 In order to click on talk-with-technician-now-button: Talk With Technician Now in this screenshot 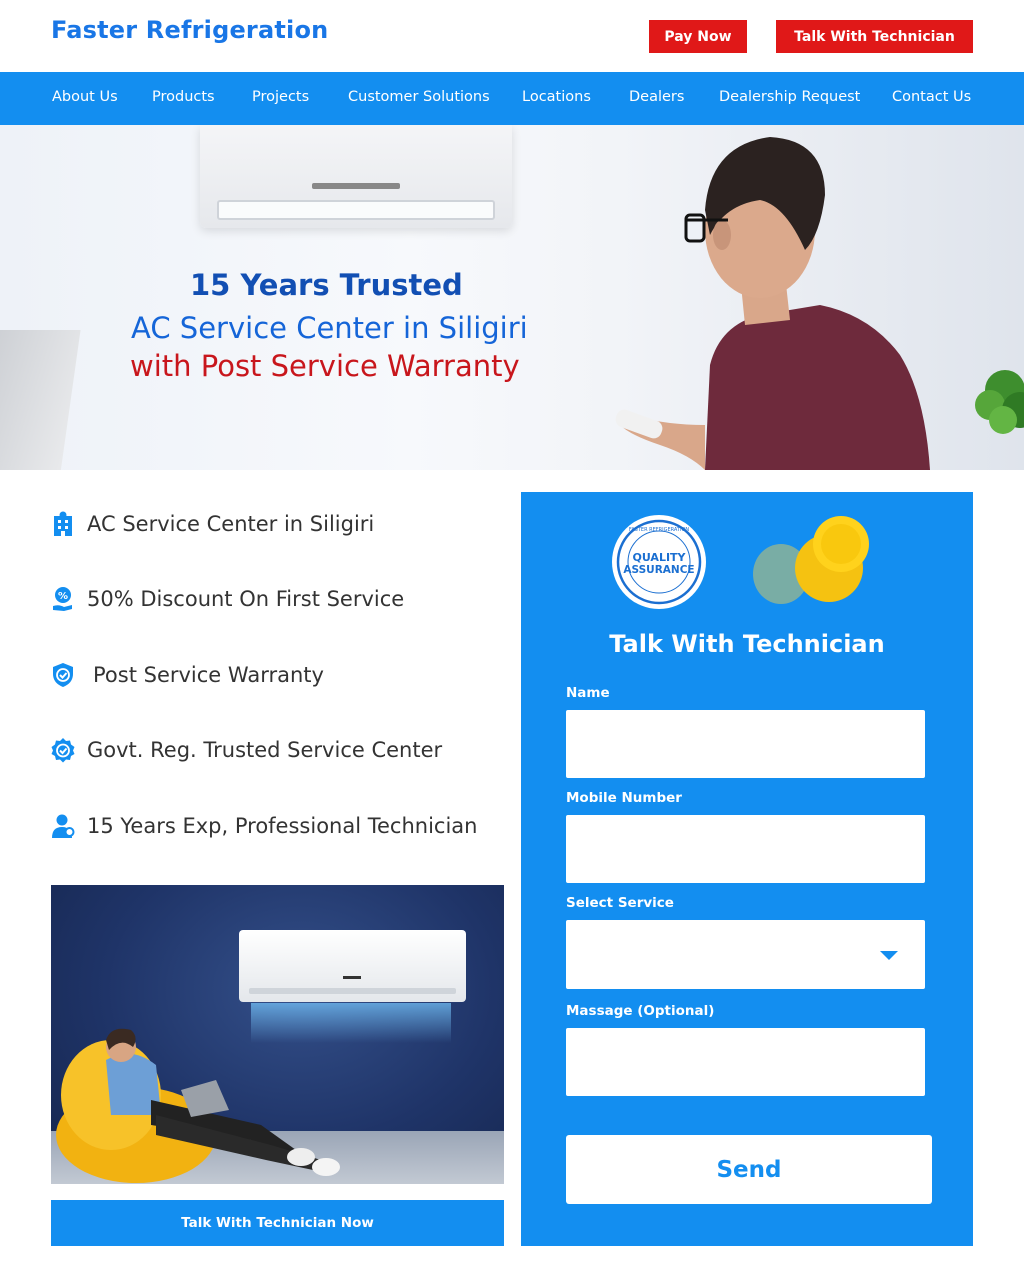, I will do `click(277, 1223)`.